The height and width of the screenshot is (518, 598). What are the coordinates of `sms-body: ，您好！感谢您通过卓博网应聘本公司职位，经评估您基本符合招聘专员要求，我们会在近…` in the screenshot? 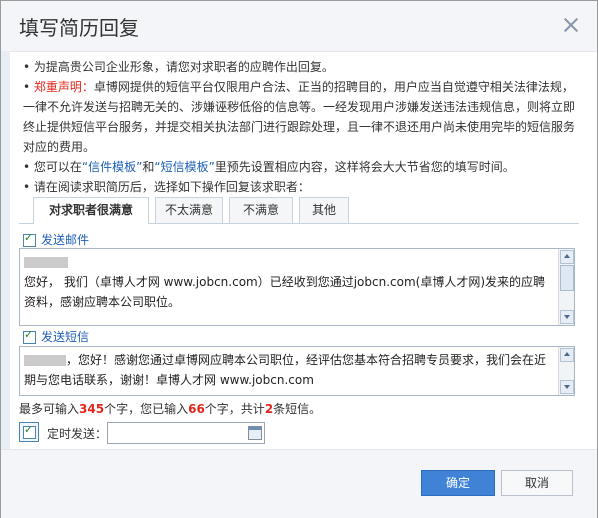 It's located at (285, 370).